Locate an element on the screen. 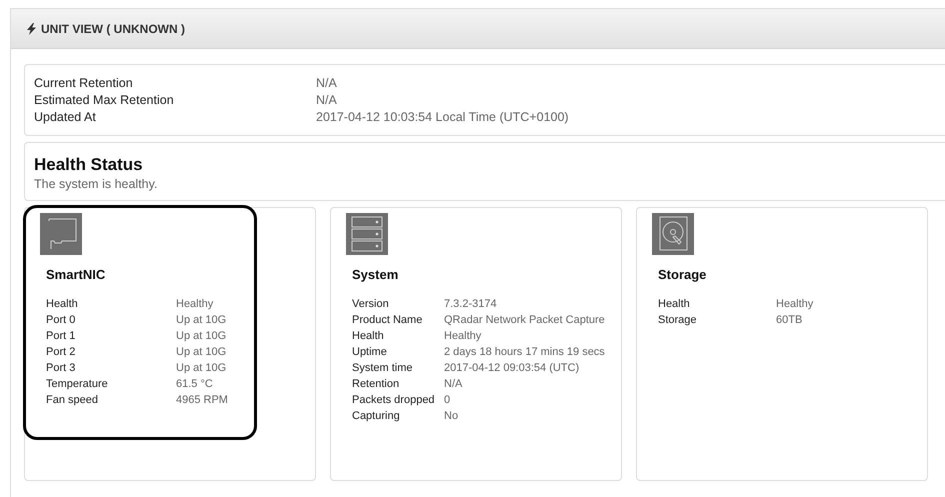  field-value: No is located at coordinates (452, 416).